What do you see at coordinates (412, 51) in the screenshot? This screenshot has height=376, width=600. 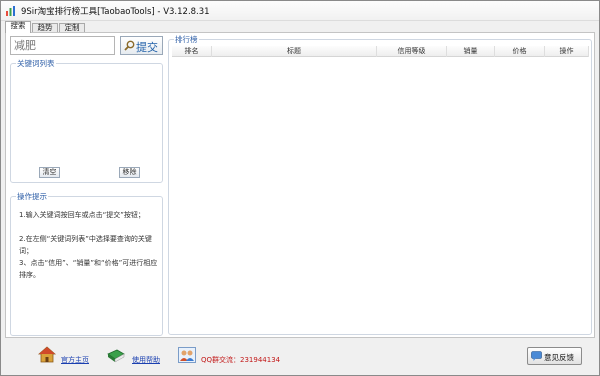 I see `column-header-credit: 信用等级` at bounding box center [412, 51].